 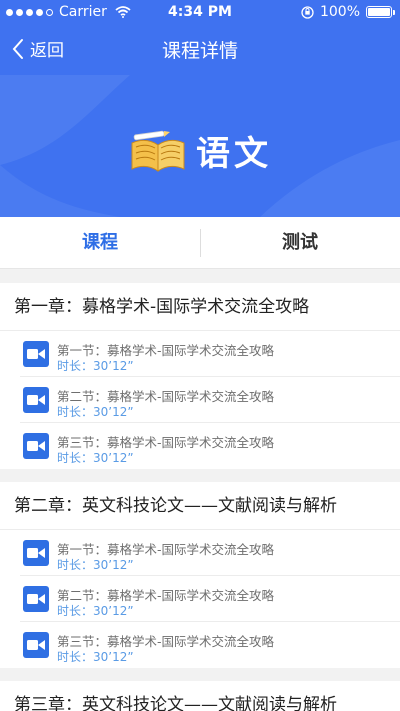 I want to click on tab-test: 测试, so click(x=300, y=243).